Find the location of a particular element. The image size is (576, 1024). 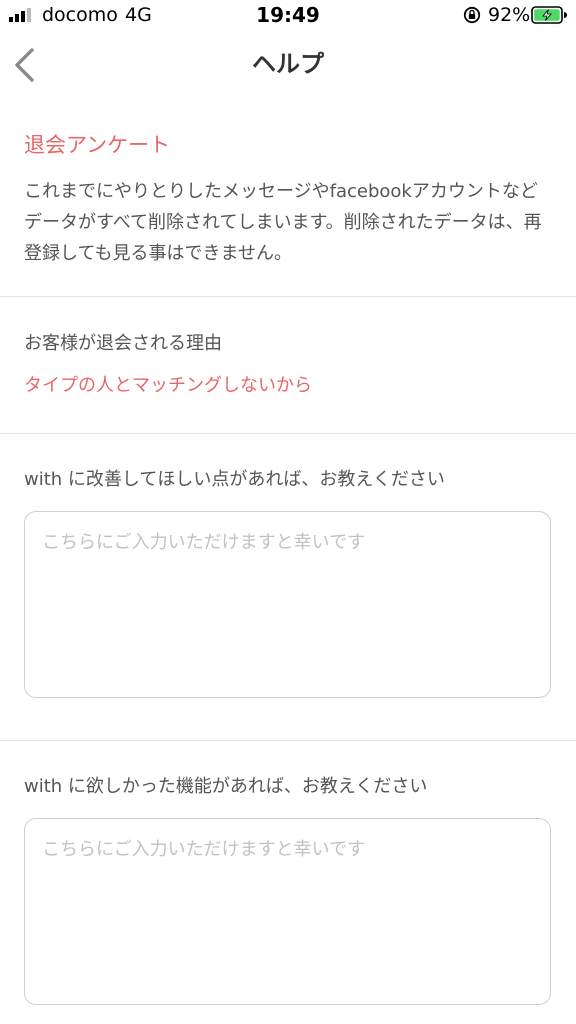

orientation-lock-icon is located at coordinates (472, 15).